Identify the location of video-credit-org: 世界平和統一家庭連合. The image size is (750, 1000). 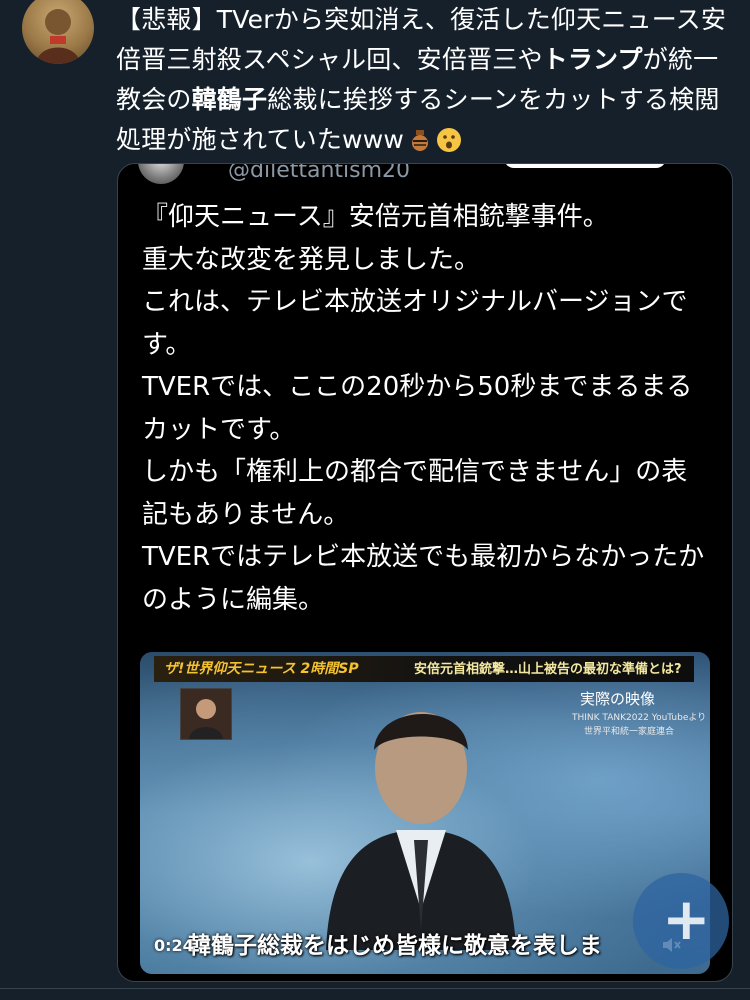
(629, 732).